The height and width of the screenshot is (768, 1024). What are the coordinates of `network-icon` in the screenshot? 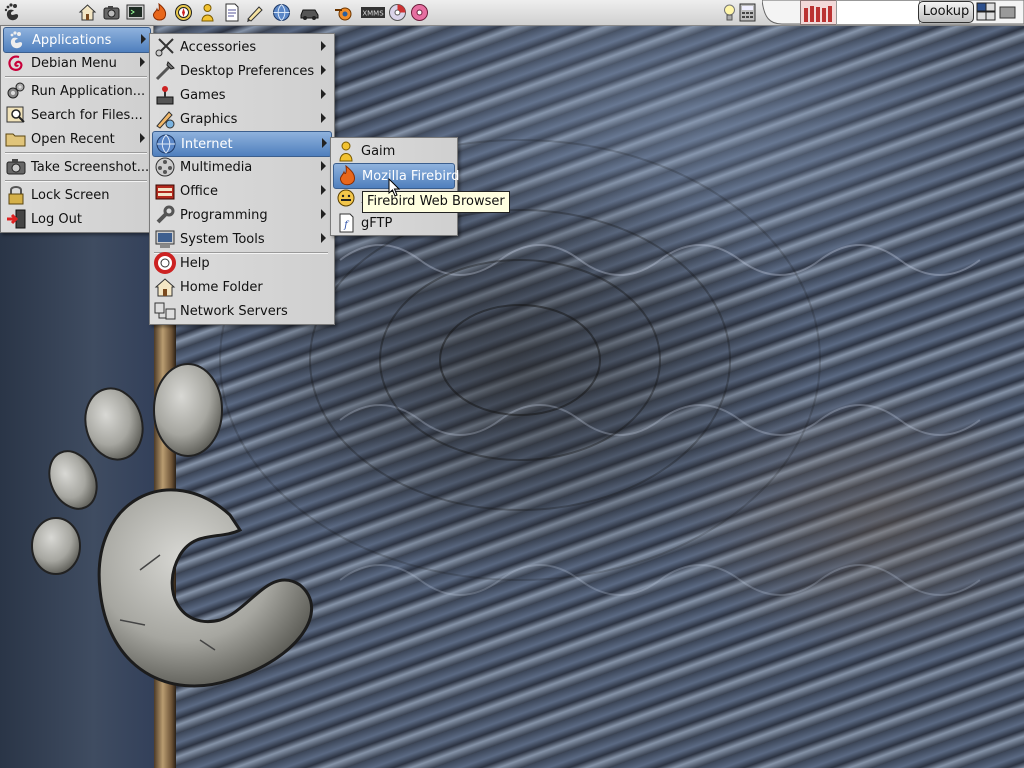 It's located at (165, 311).